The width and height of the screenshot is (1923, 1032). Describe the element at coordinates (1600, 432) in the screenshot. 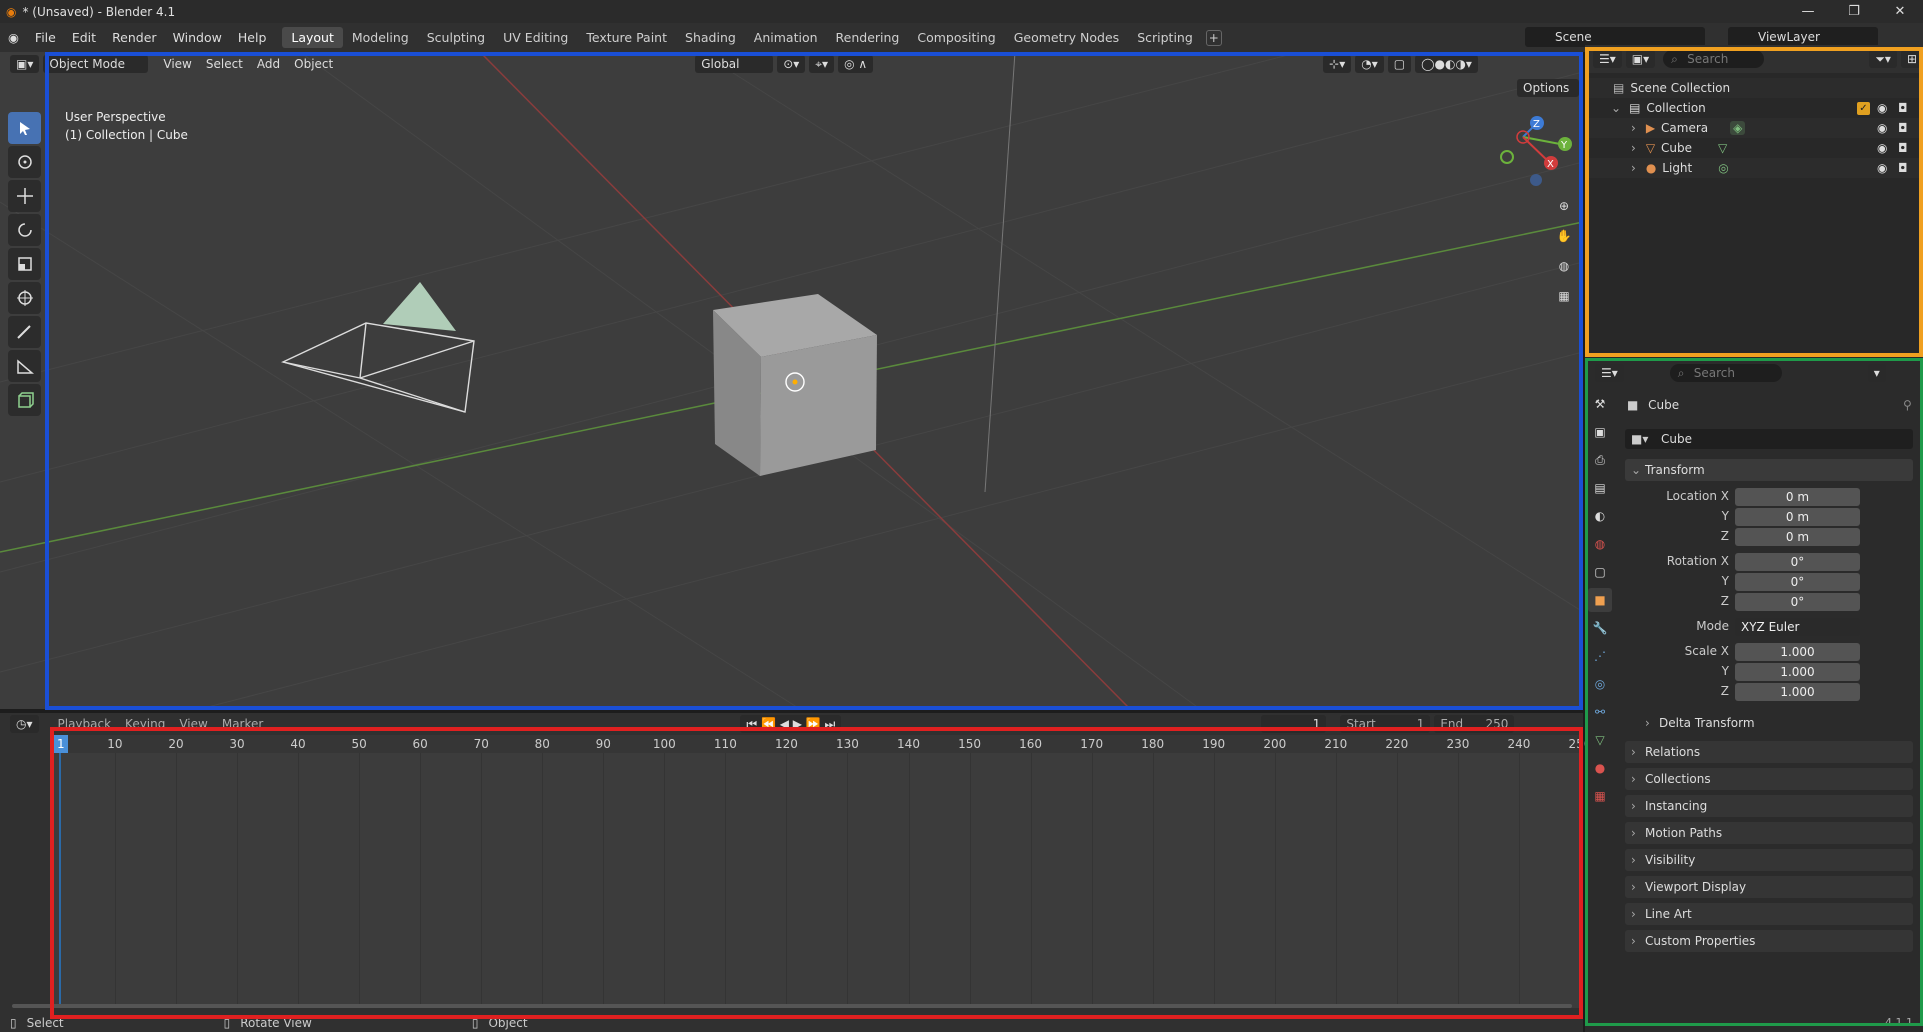

I see `render-tab-icon: ▣` at that location.